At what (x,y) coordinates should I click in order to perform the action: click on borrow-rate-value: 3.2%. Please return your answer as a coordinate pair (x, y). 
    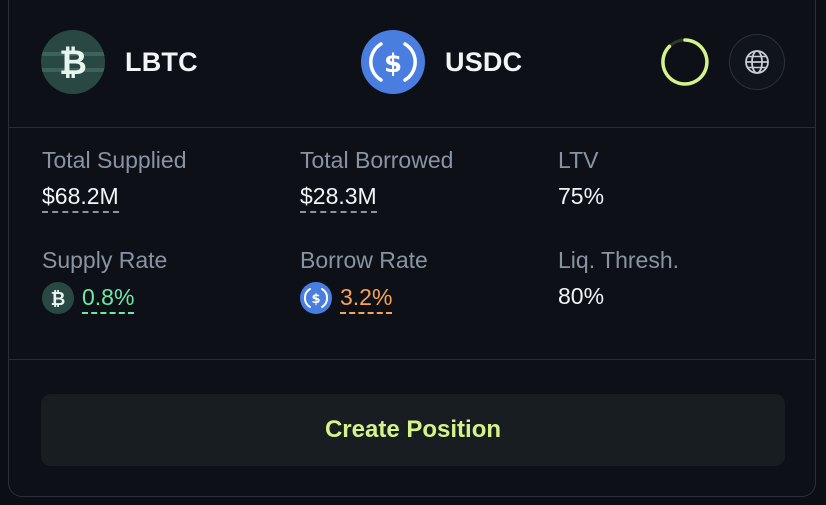
    Looking at the image, I should click on (366, 298).